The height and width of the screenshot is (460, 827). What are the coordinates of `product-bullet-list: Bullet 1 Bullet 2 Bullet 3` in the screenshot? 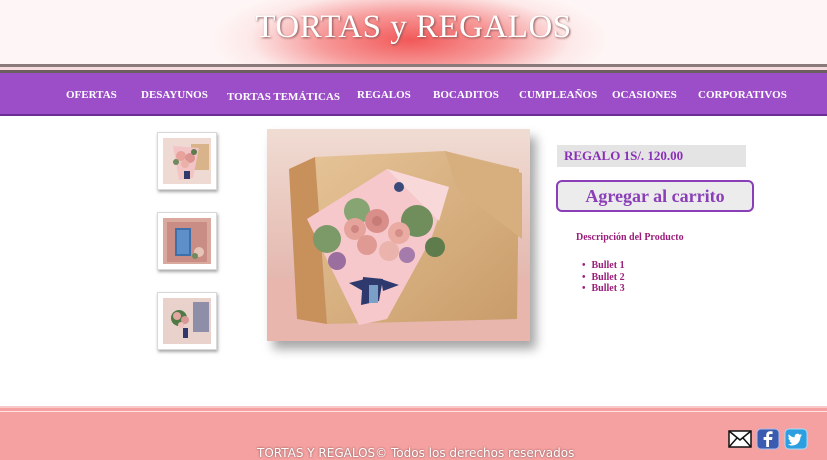 It's located at (603, 277).